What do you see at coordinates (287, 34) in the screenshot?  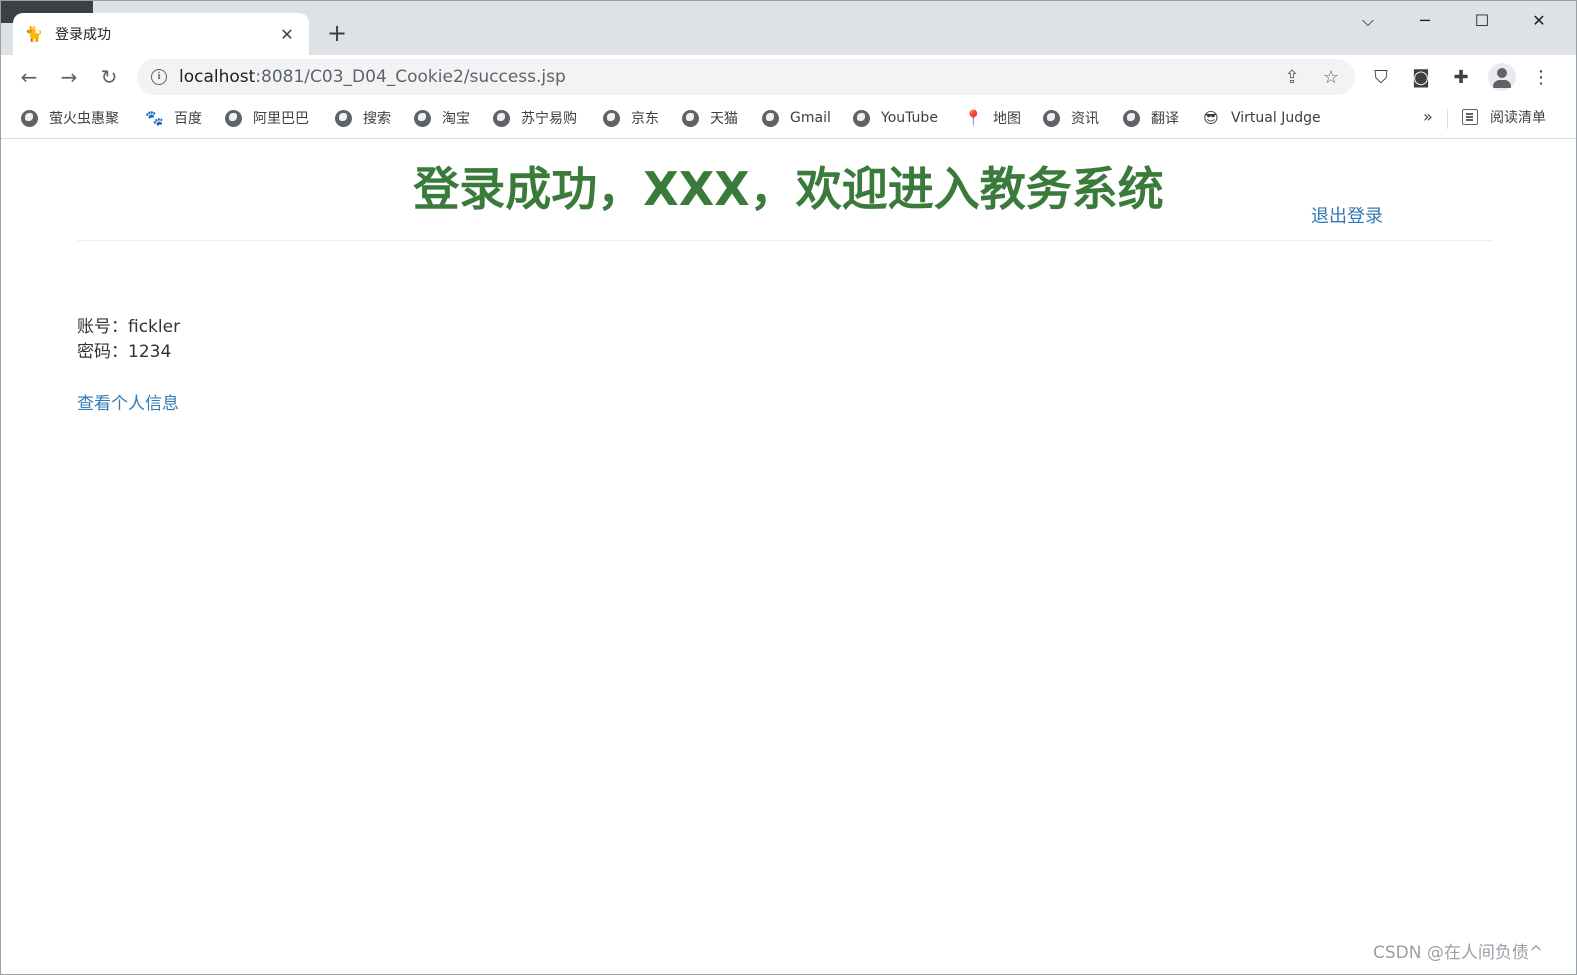 I see `tab-close-icon: ✕` at bounding box center [287, 34].